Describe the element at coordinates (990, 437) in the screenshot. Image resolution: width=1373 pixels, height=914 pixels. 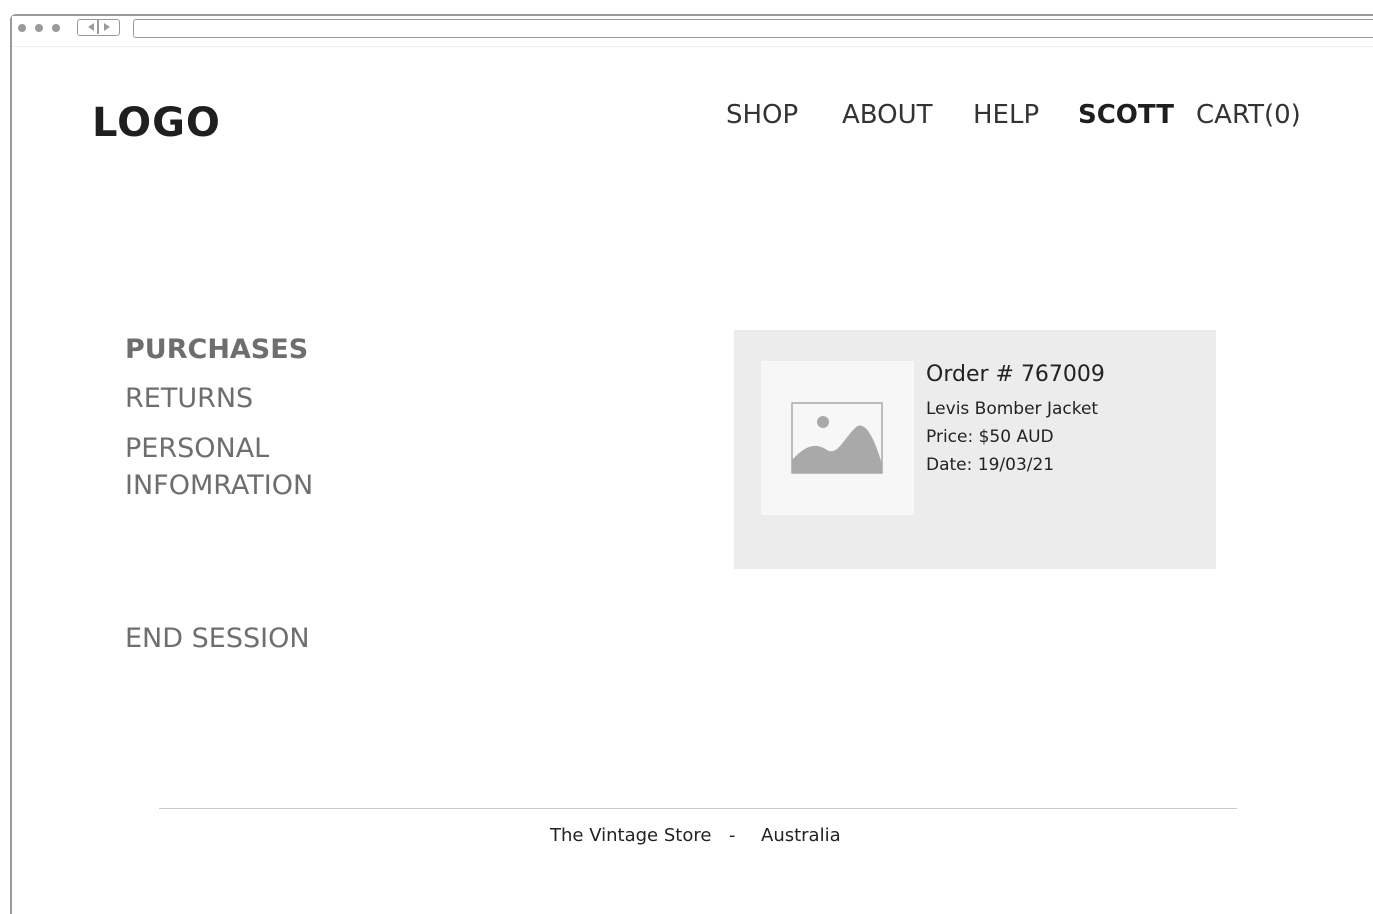
I see `order-price: Price: $50 AUD` at that location.